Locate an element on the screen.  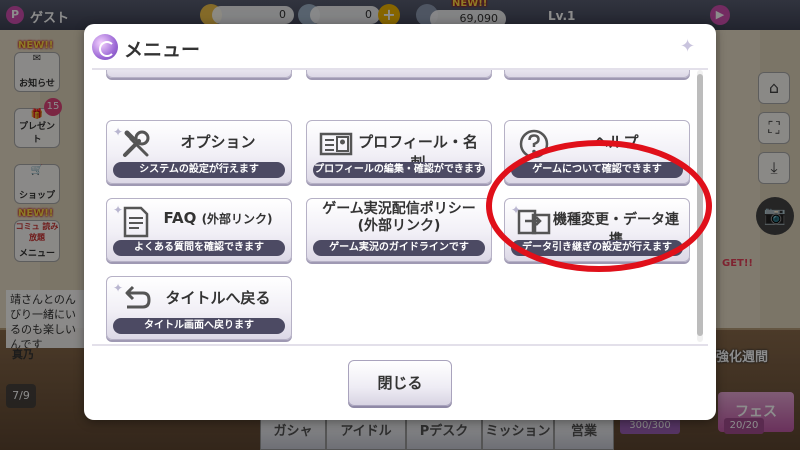
help-desc: ゲームについて確認できます is located at coordinates (597, 170).